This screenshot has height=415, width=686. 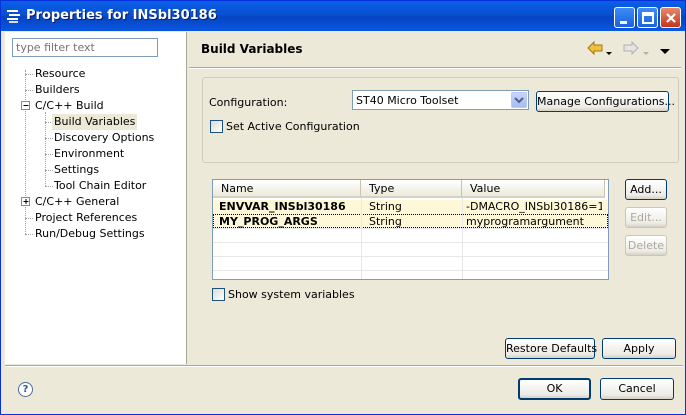 I want to click on column-header-type: Type, so click(x=411, y=189).